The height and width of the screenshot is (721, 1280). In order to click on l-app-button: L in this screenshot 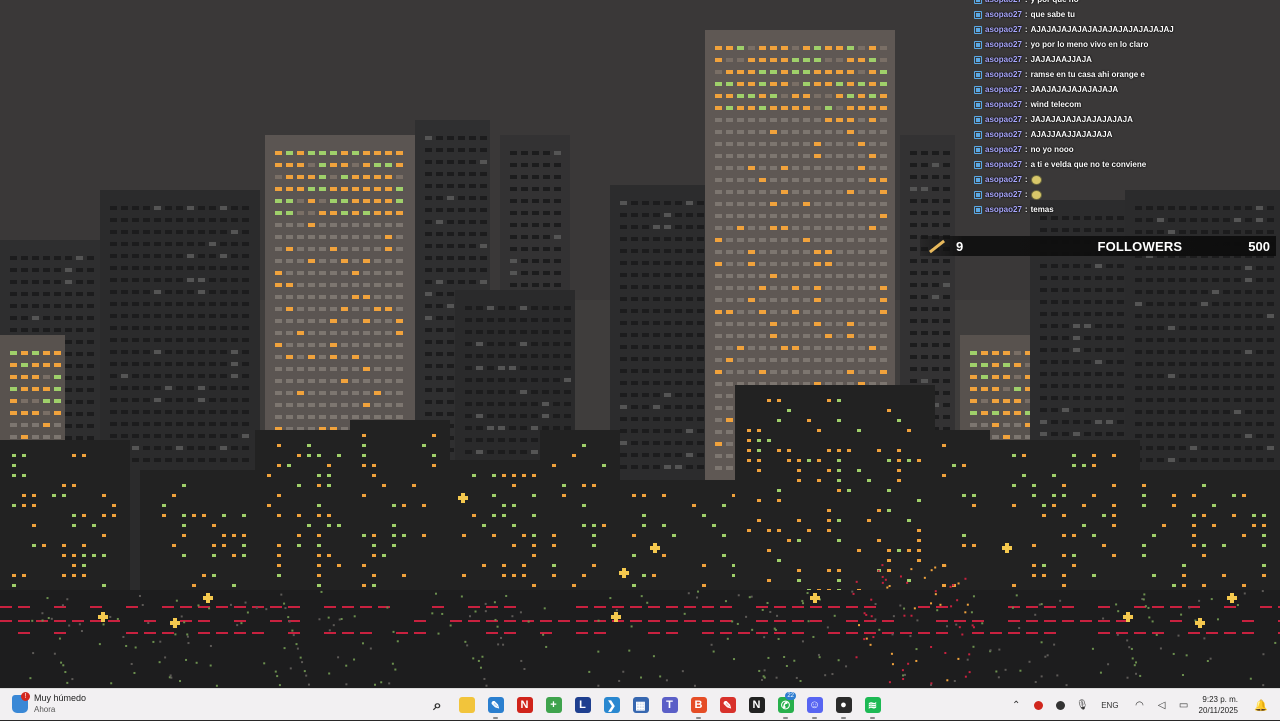, I will do `click(582, 705)`.